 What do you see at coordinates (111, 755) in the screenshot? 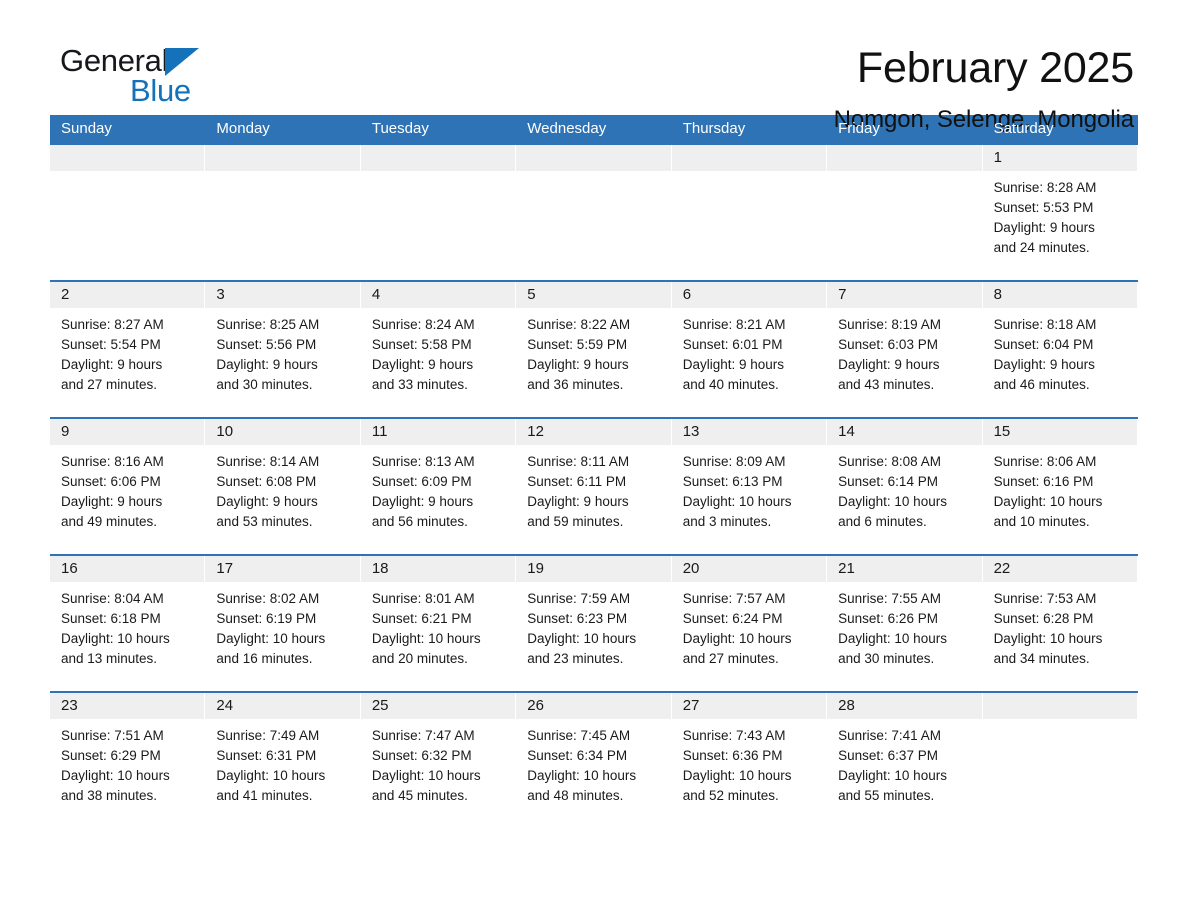
I see `sunset-text: Sunset: 6:29 PM` at bounding box center [111, 755].